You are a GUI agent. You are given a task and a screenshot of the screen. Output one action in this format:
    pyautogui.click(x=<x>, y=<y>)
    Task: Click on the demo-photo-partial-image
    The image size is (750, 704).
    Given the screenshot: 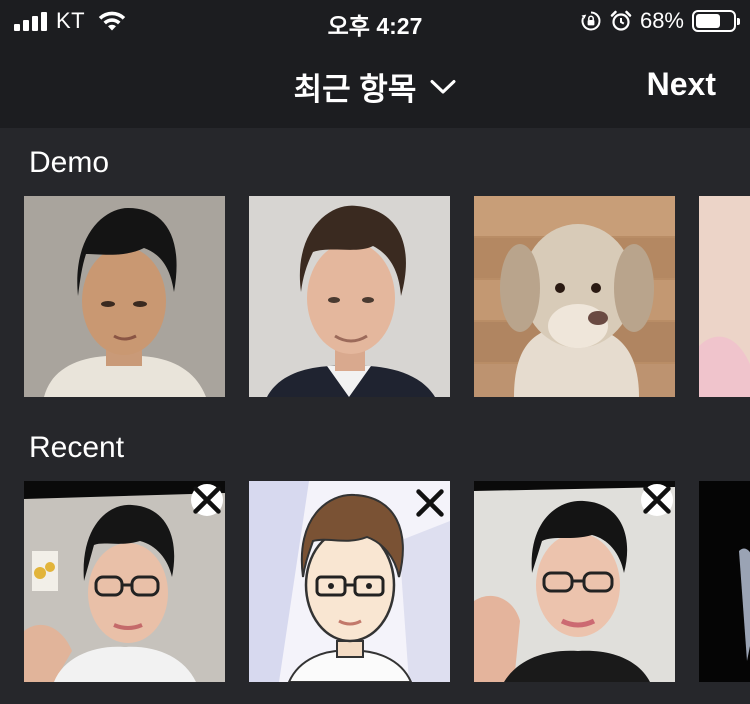 What is the action you would take?
    pyautogui.click(x=724, y=296)
    